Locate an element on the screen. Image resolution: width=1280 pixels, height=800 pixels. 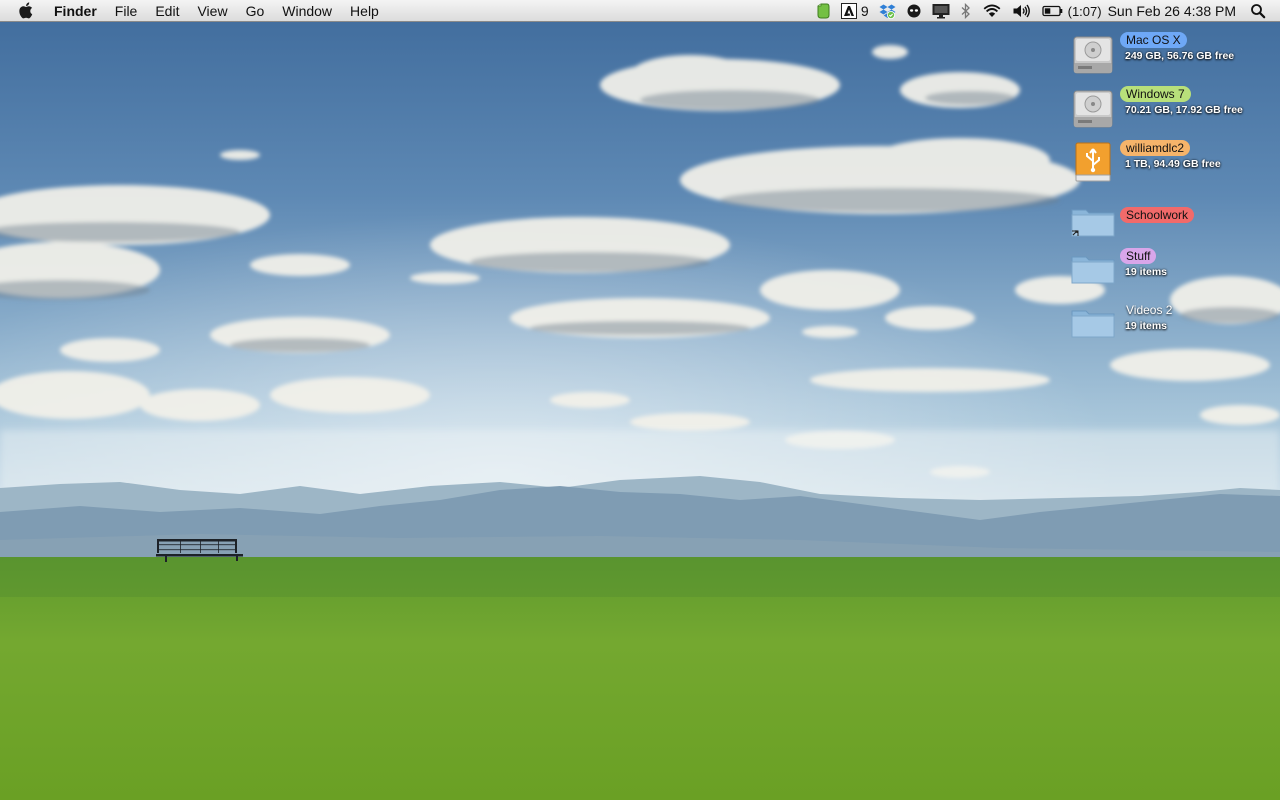
display-mirroring-icon is located at coordinates (941, 11).